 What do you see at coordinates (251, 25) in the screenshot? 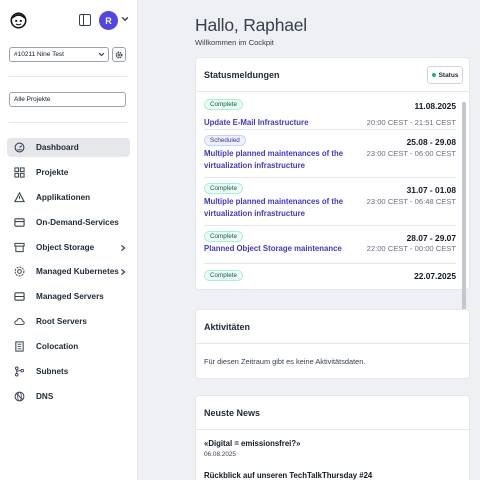
I see `page-title: Hallo, Raphael` at bounding box center [251, 25].